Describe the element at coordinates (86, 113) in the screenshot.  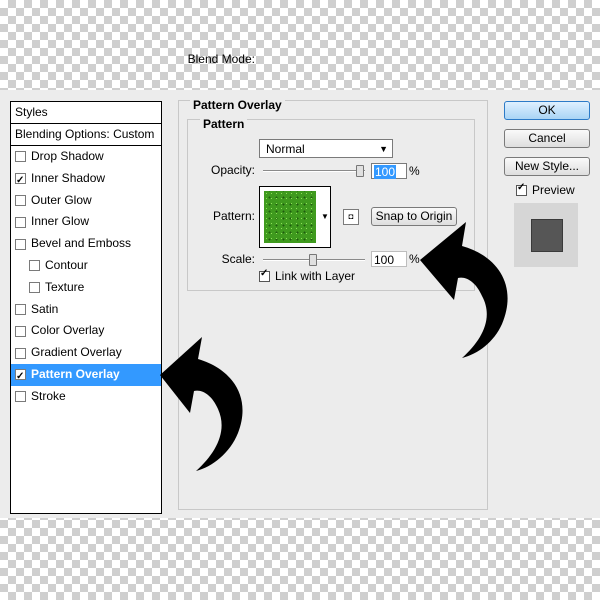
I see `styles-header: Styles` at that location.